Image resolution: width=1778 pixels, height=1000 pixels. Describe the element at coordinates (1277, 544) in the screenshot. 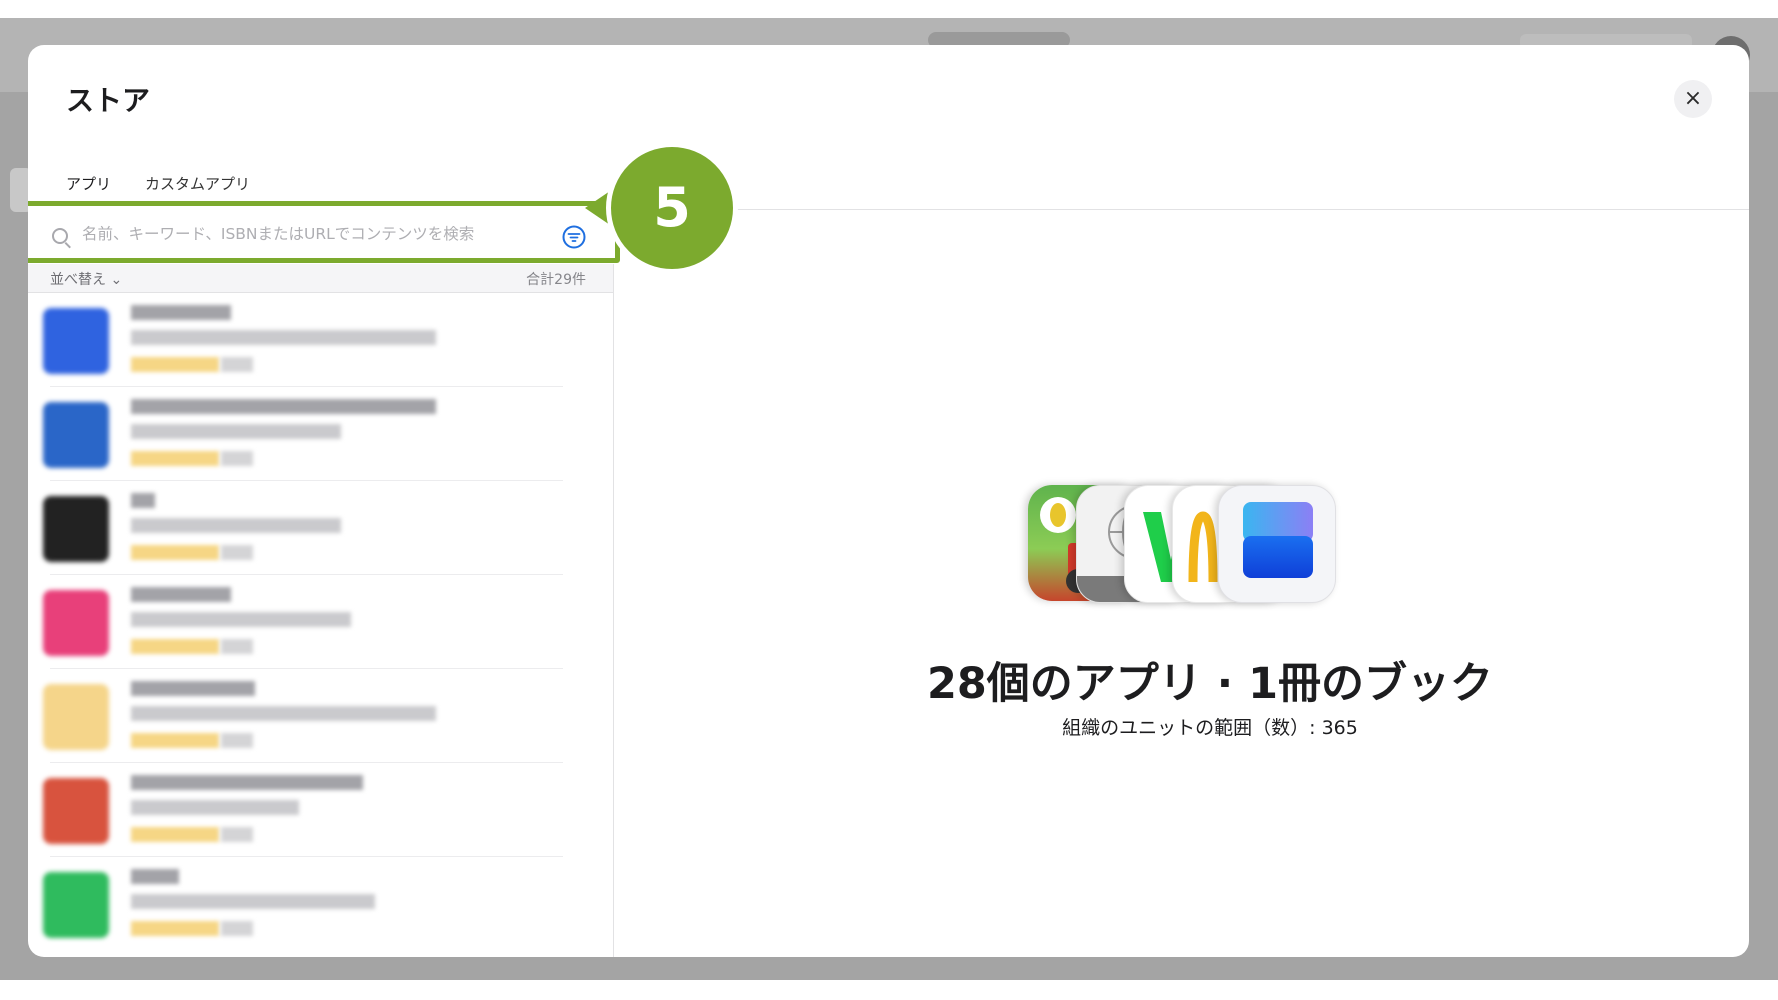

I see `blue-cards-app-icon` at that location.